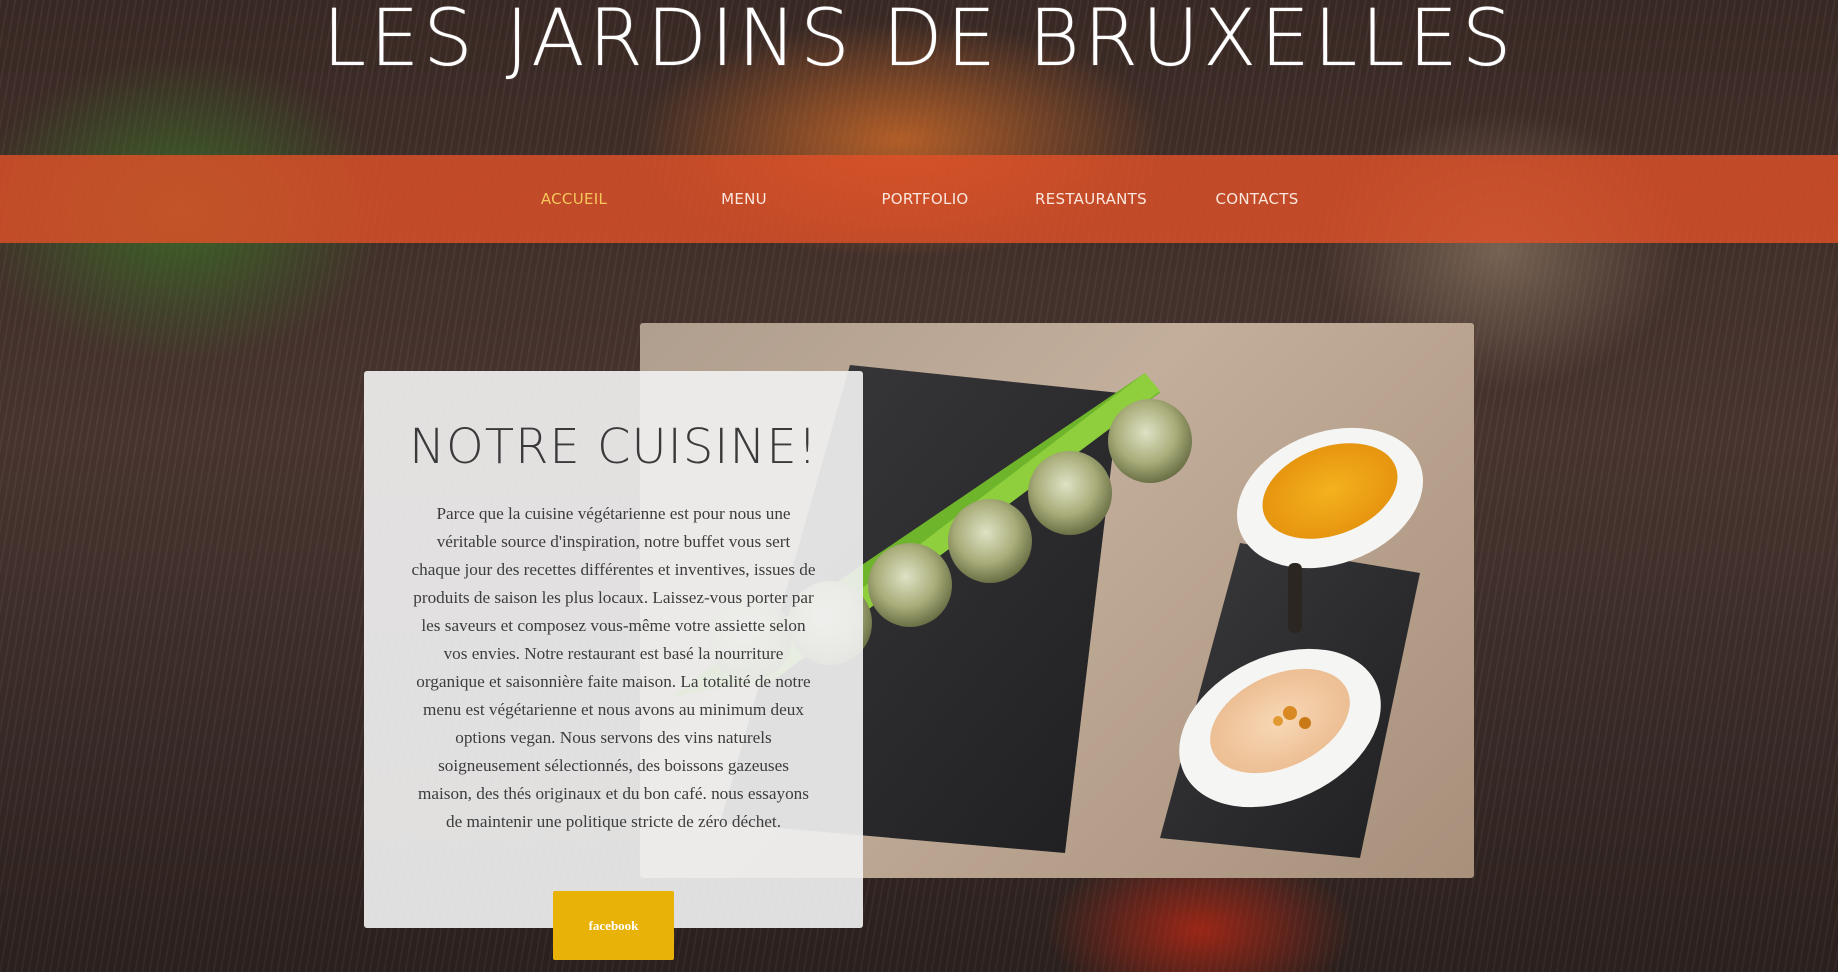 This screenshot has width=1838, height=972. I want to click on nav-item-portfolio: PORTFOLIO, so click(925, 199).